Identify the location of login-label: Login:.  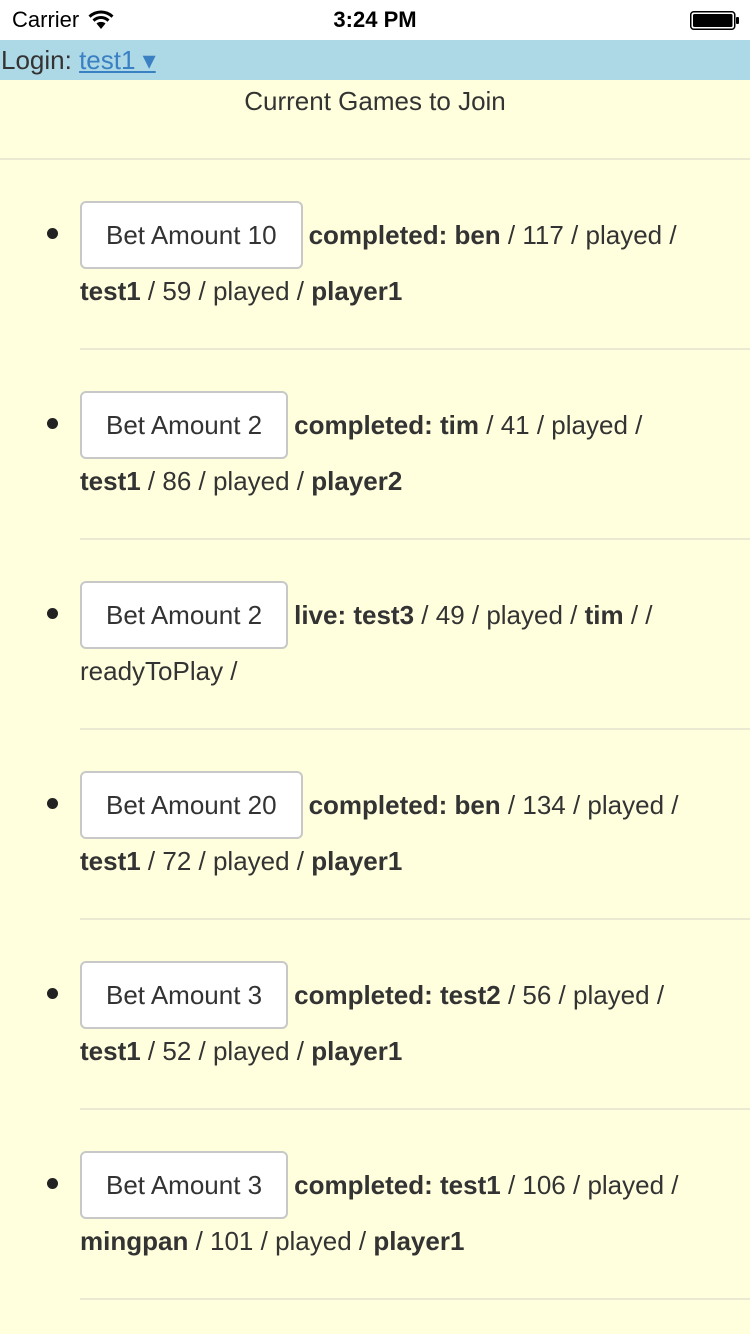
(36, 60).